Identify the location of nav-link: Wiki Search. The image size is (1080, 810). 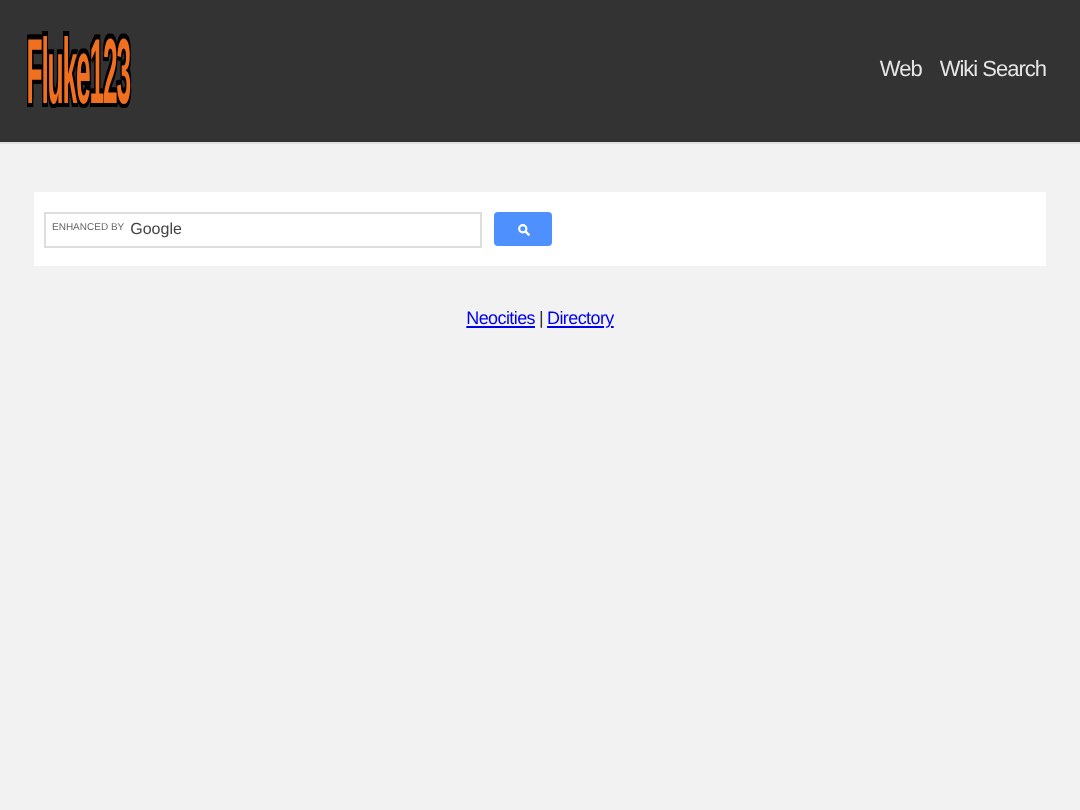
(992, 71).